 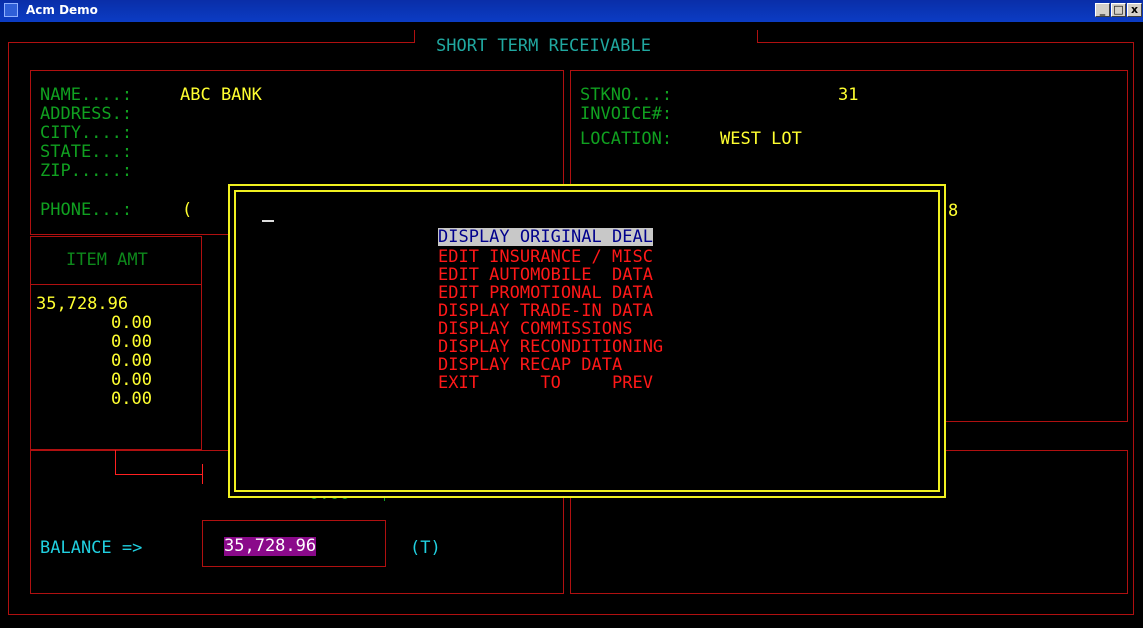 What do you see at coordinates (82, 304) in the screenshot?
I see `item-amount: 35,728.96` at bounding box center [82, 304].